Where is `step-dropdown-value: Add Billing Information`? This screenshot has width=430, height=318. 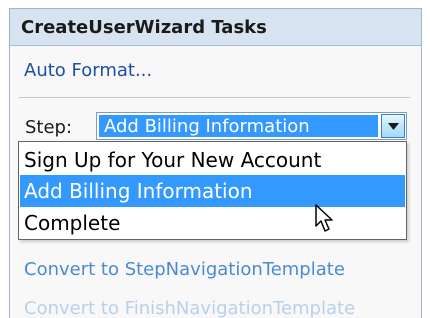
step-dropdown-value: Add Billing Information is located at coordinates (238, 126).